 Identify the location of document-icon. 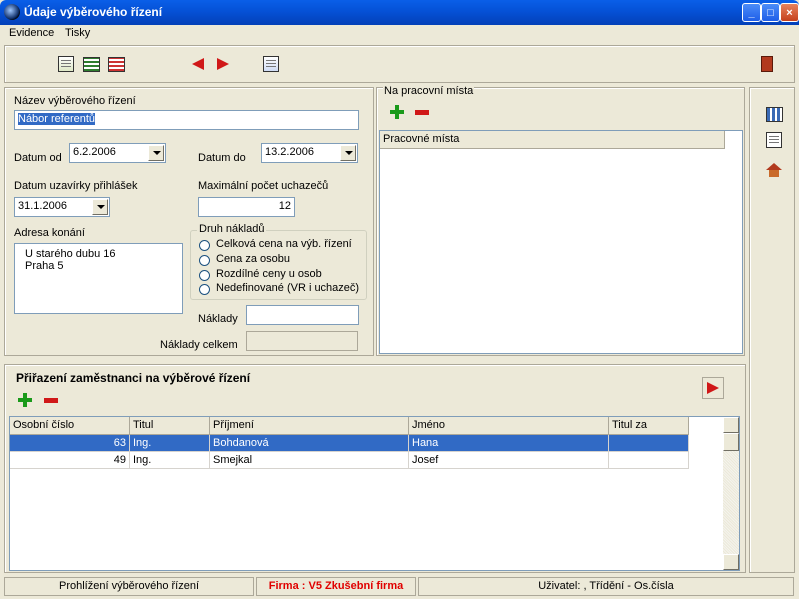
(774, 140).